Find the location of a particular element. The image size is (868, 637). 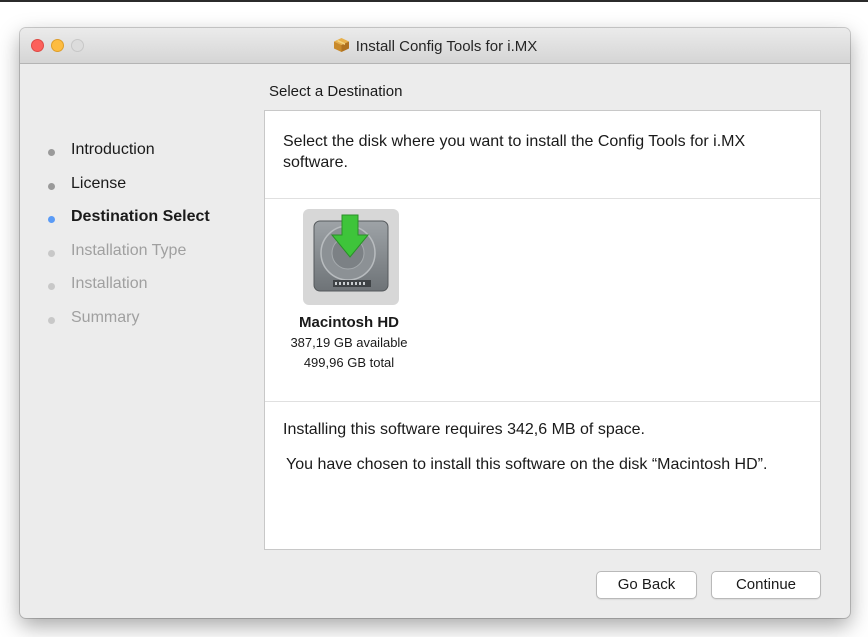

title-bar: Install Config Tools for i.MX is located at coordinates (435, 46).